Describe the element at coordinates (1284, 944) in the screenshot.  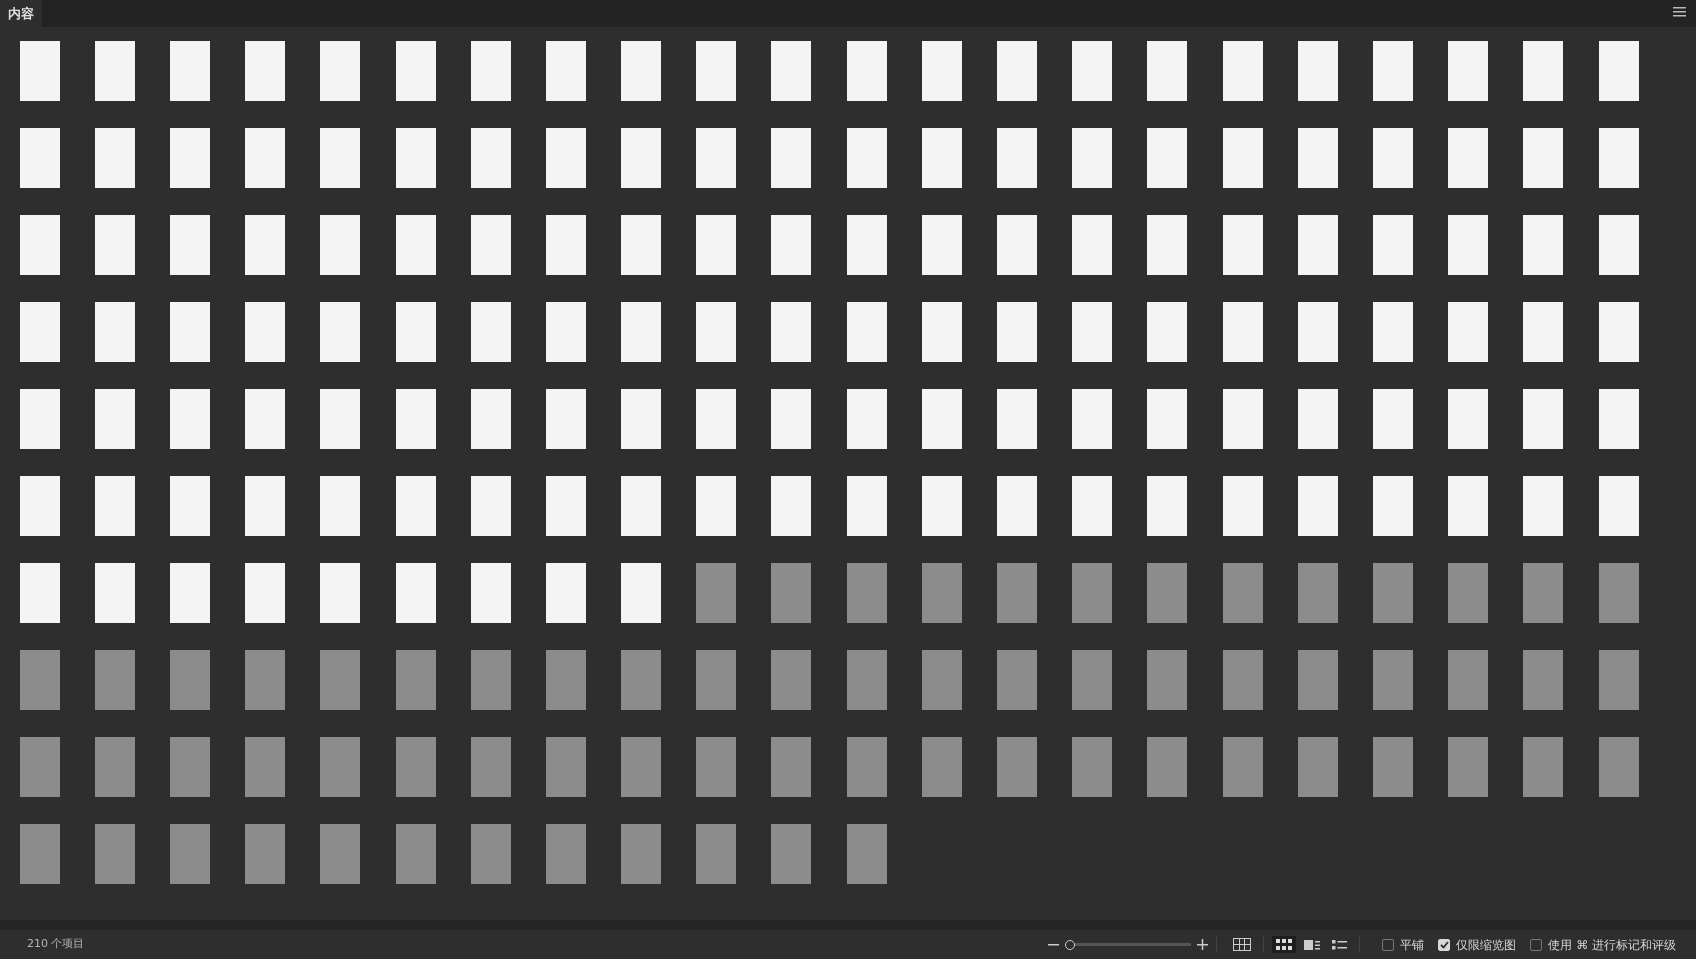
I see `thumbnail-view-icon` at that location.